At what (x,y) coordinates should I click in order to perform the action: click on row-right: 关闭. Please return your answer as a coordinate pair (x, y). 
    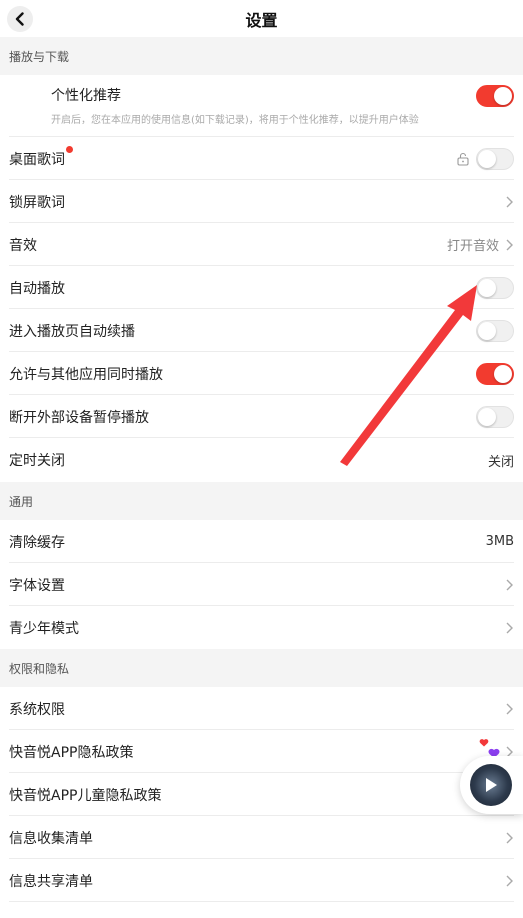
    Looking at the image, I should click on (501, 460).